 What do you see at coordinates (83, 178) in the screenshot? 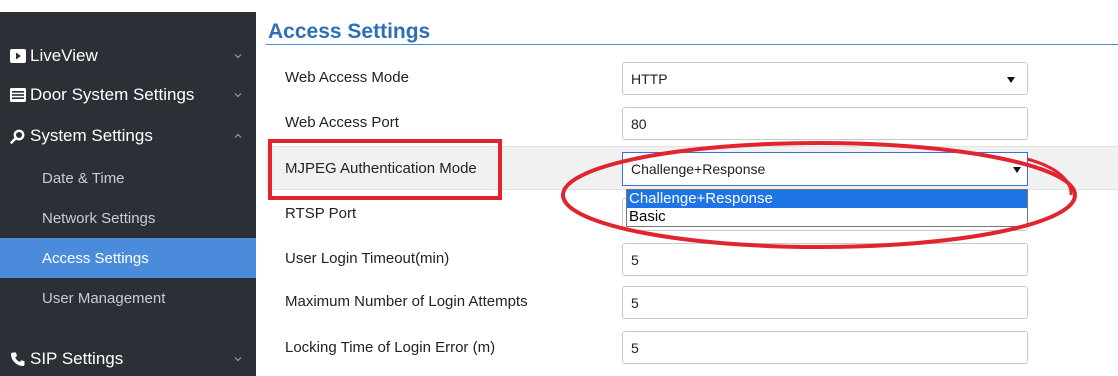
I see `sidebar-item-label: Date & Time` at bounding box center [83, 178].